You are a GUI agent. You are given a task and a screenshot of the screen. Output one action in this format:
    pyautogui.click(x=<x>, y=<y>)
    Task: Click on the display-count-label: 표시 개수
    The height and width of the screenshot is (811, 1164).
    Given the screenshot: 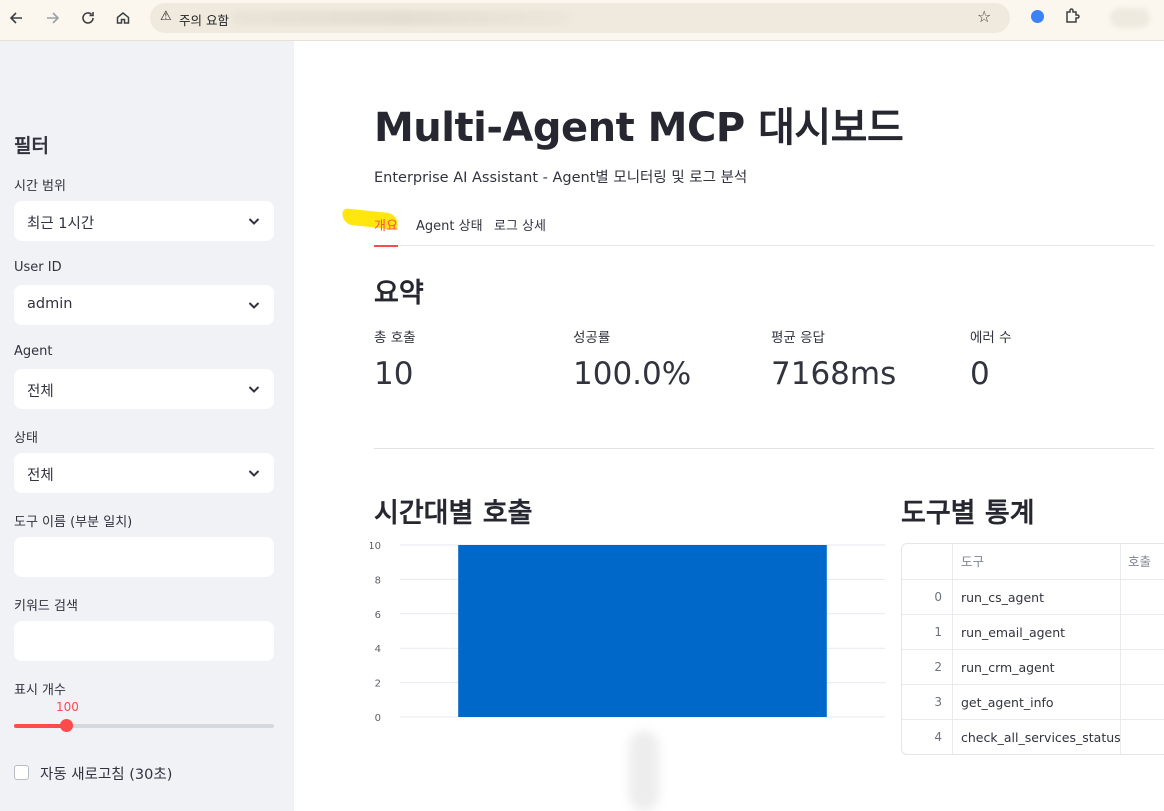 What is the action you would take?
    pyautogui.click(x=40, y=690)
    